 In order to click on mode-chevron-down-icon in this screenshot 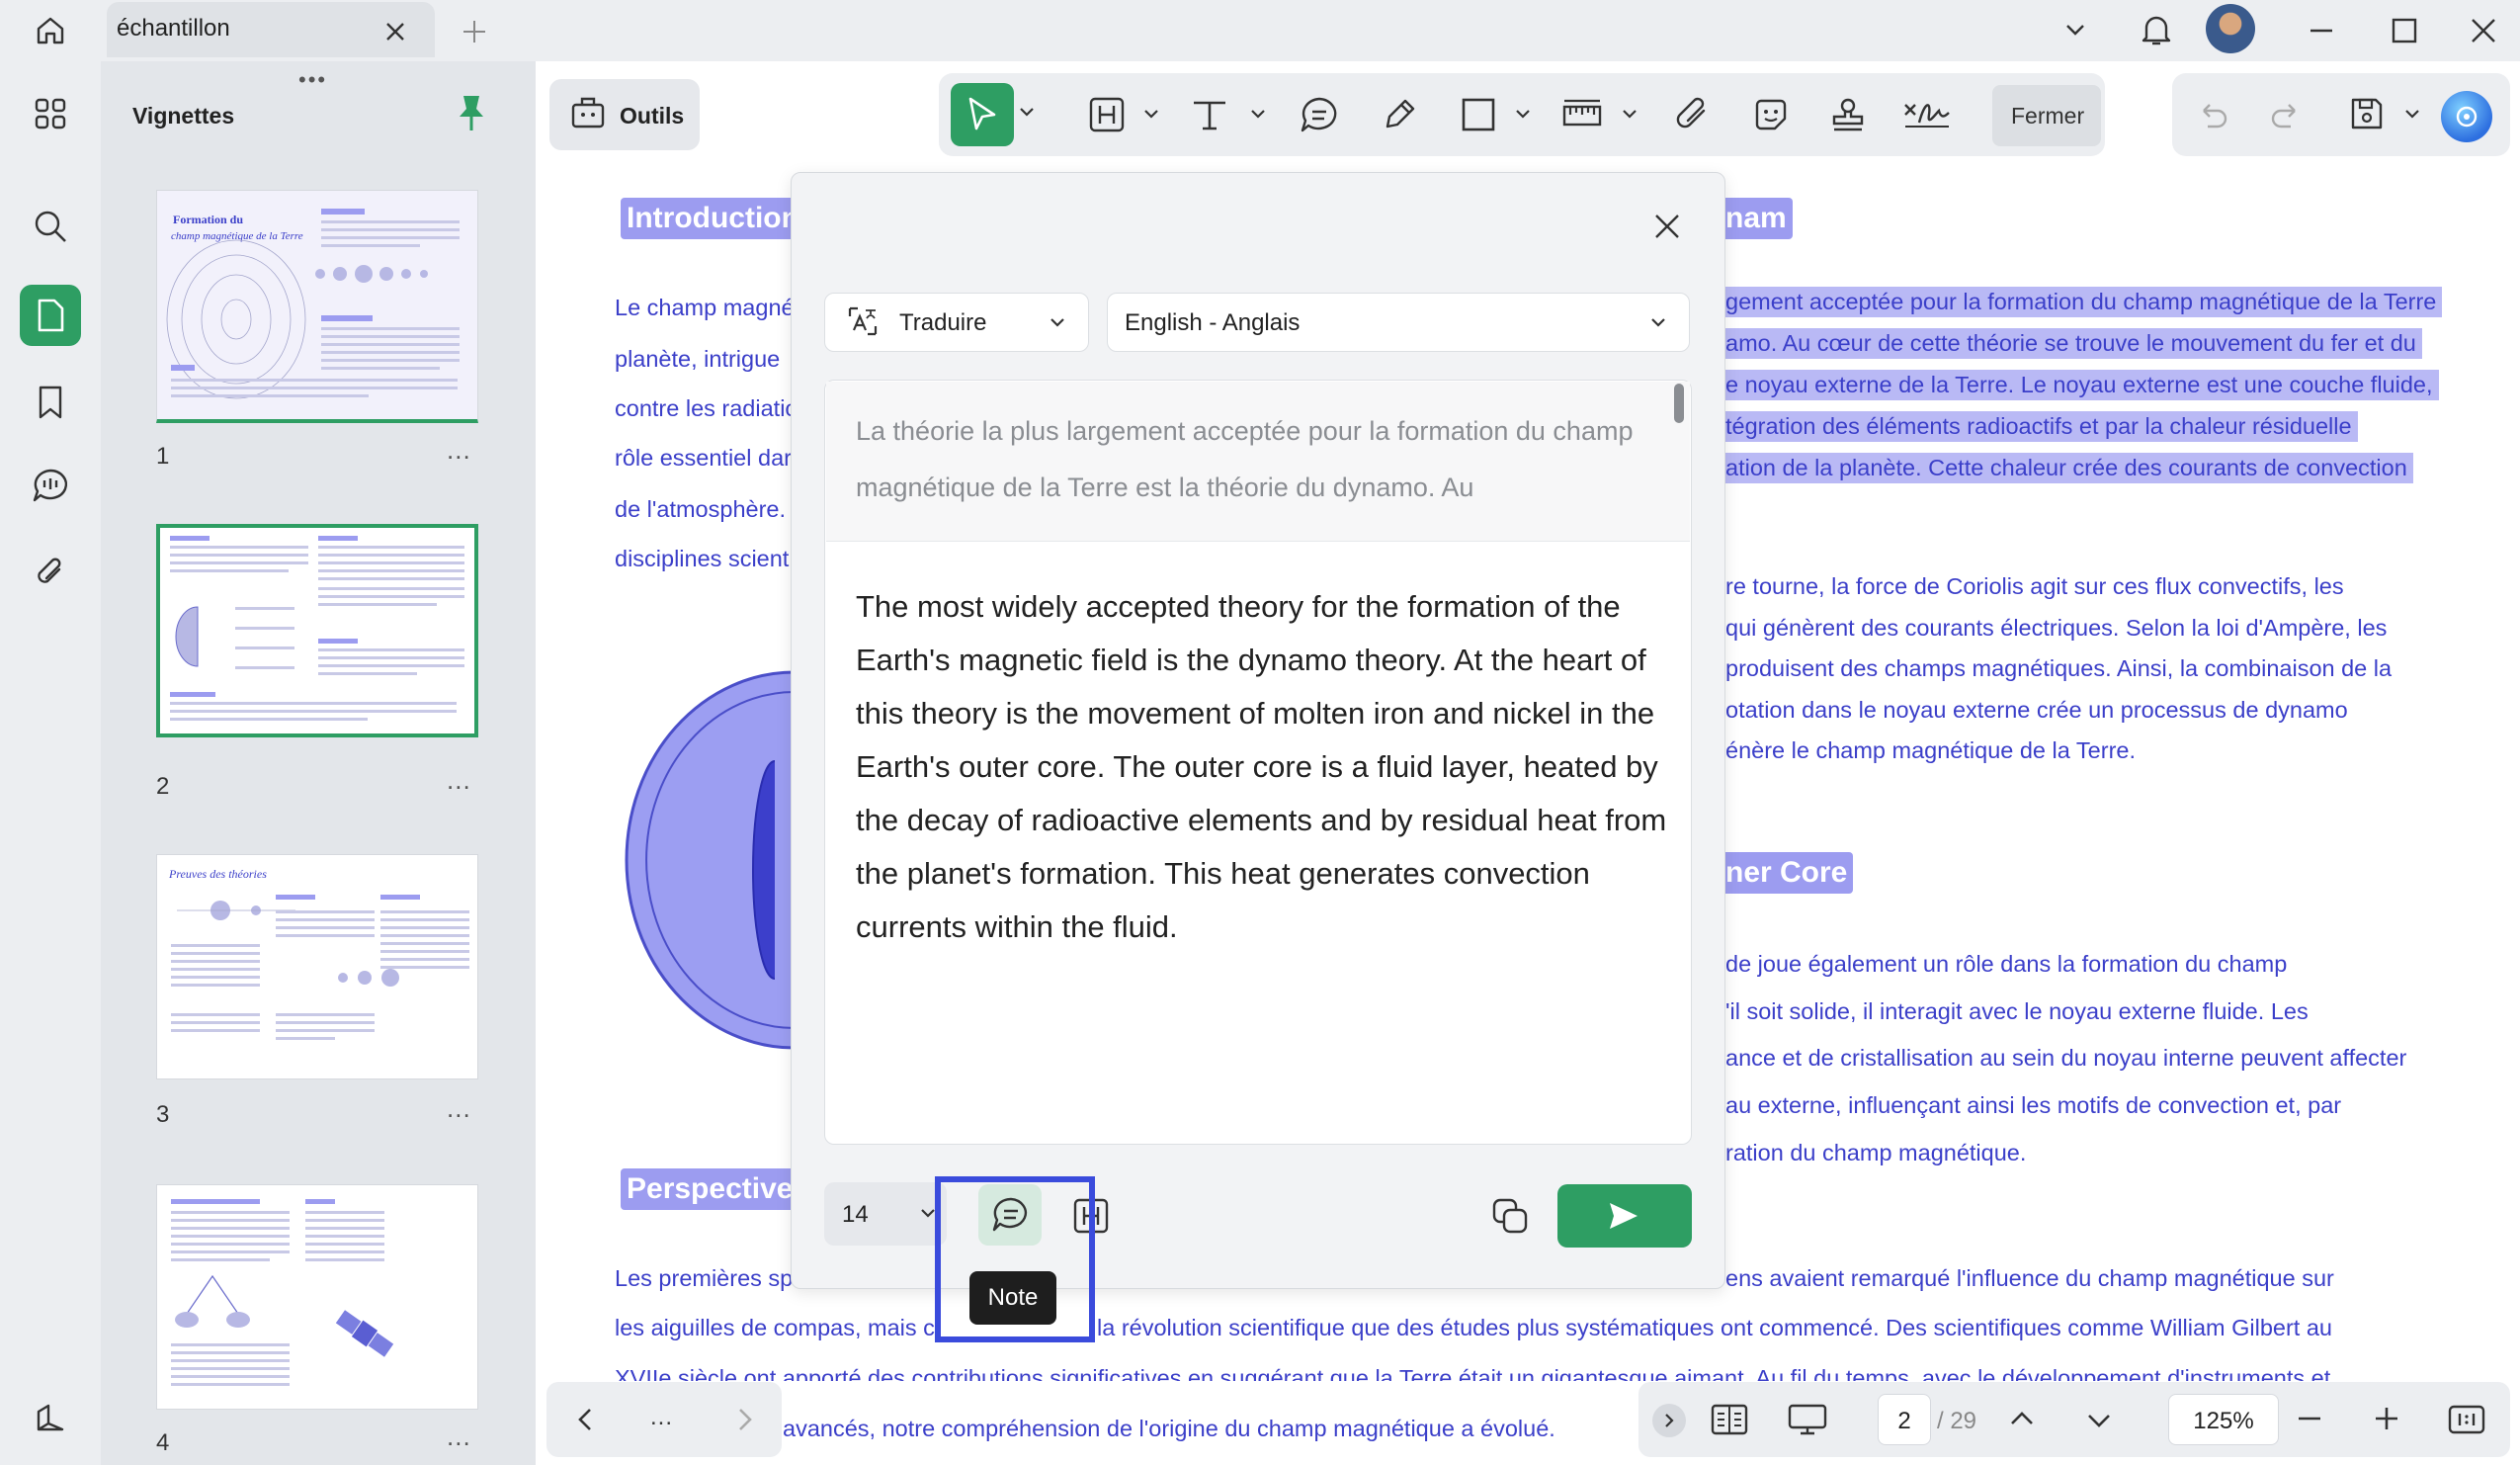, I will do `click(1057, 322)`.